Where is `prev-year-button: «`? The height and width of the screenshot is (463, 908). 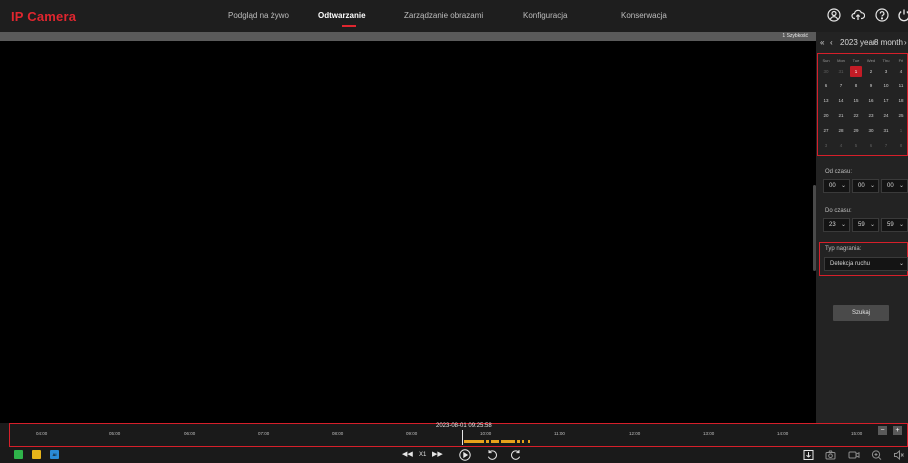
prev-year-button: « is located at coordinates (822, 42).